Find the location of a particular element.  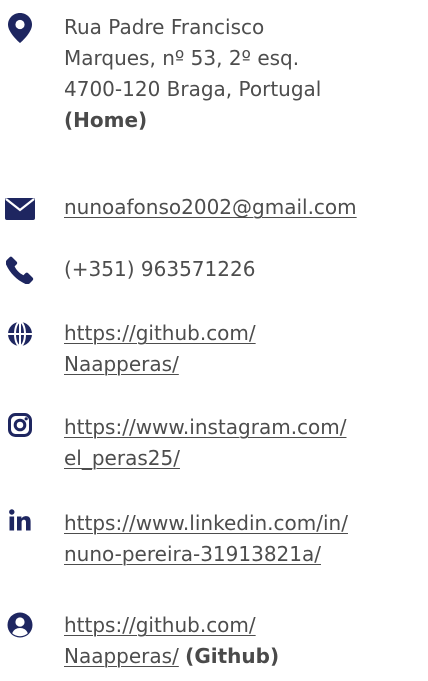

website-text-wrap: https://github.com/ Naapperas/ is located at coordinates (245, 349).